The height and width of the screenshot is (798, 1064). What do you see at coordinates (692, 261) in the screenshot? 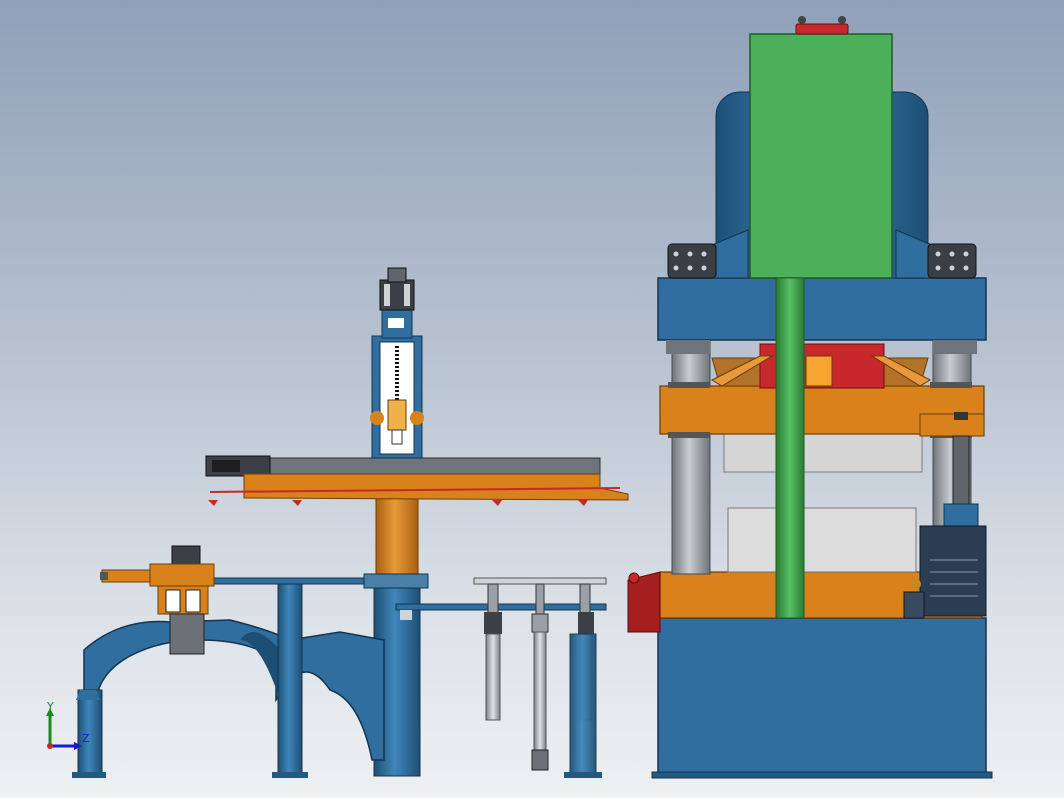
I see `tie-rod-nuts-left` at bounding box center [692, 261].